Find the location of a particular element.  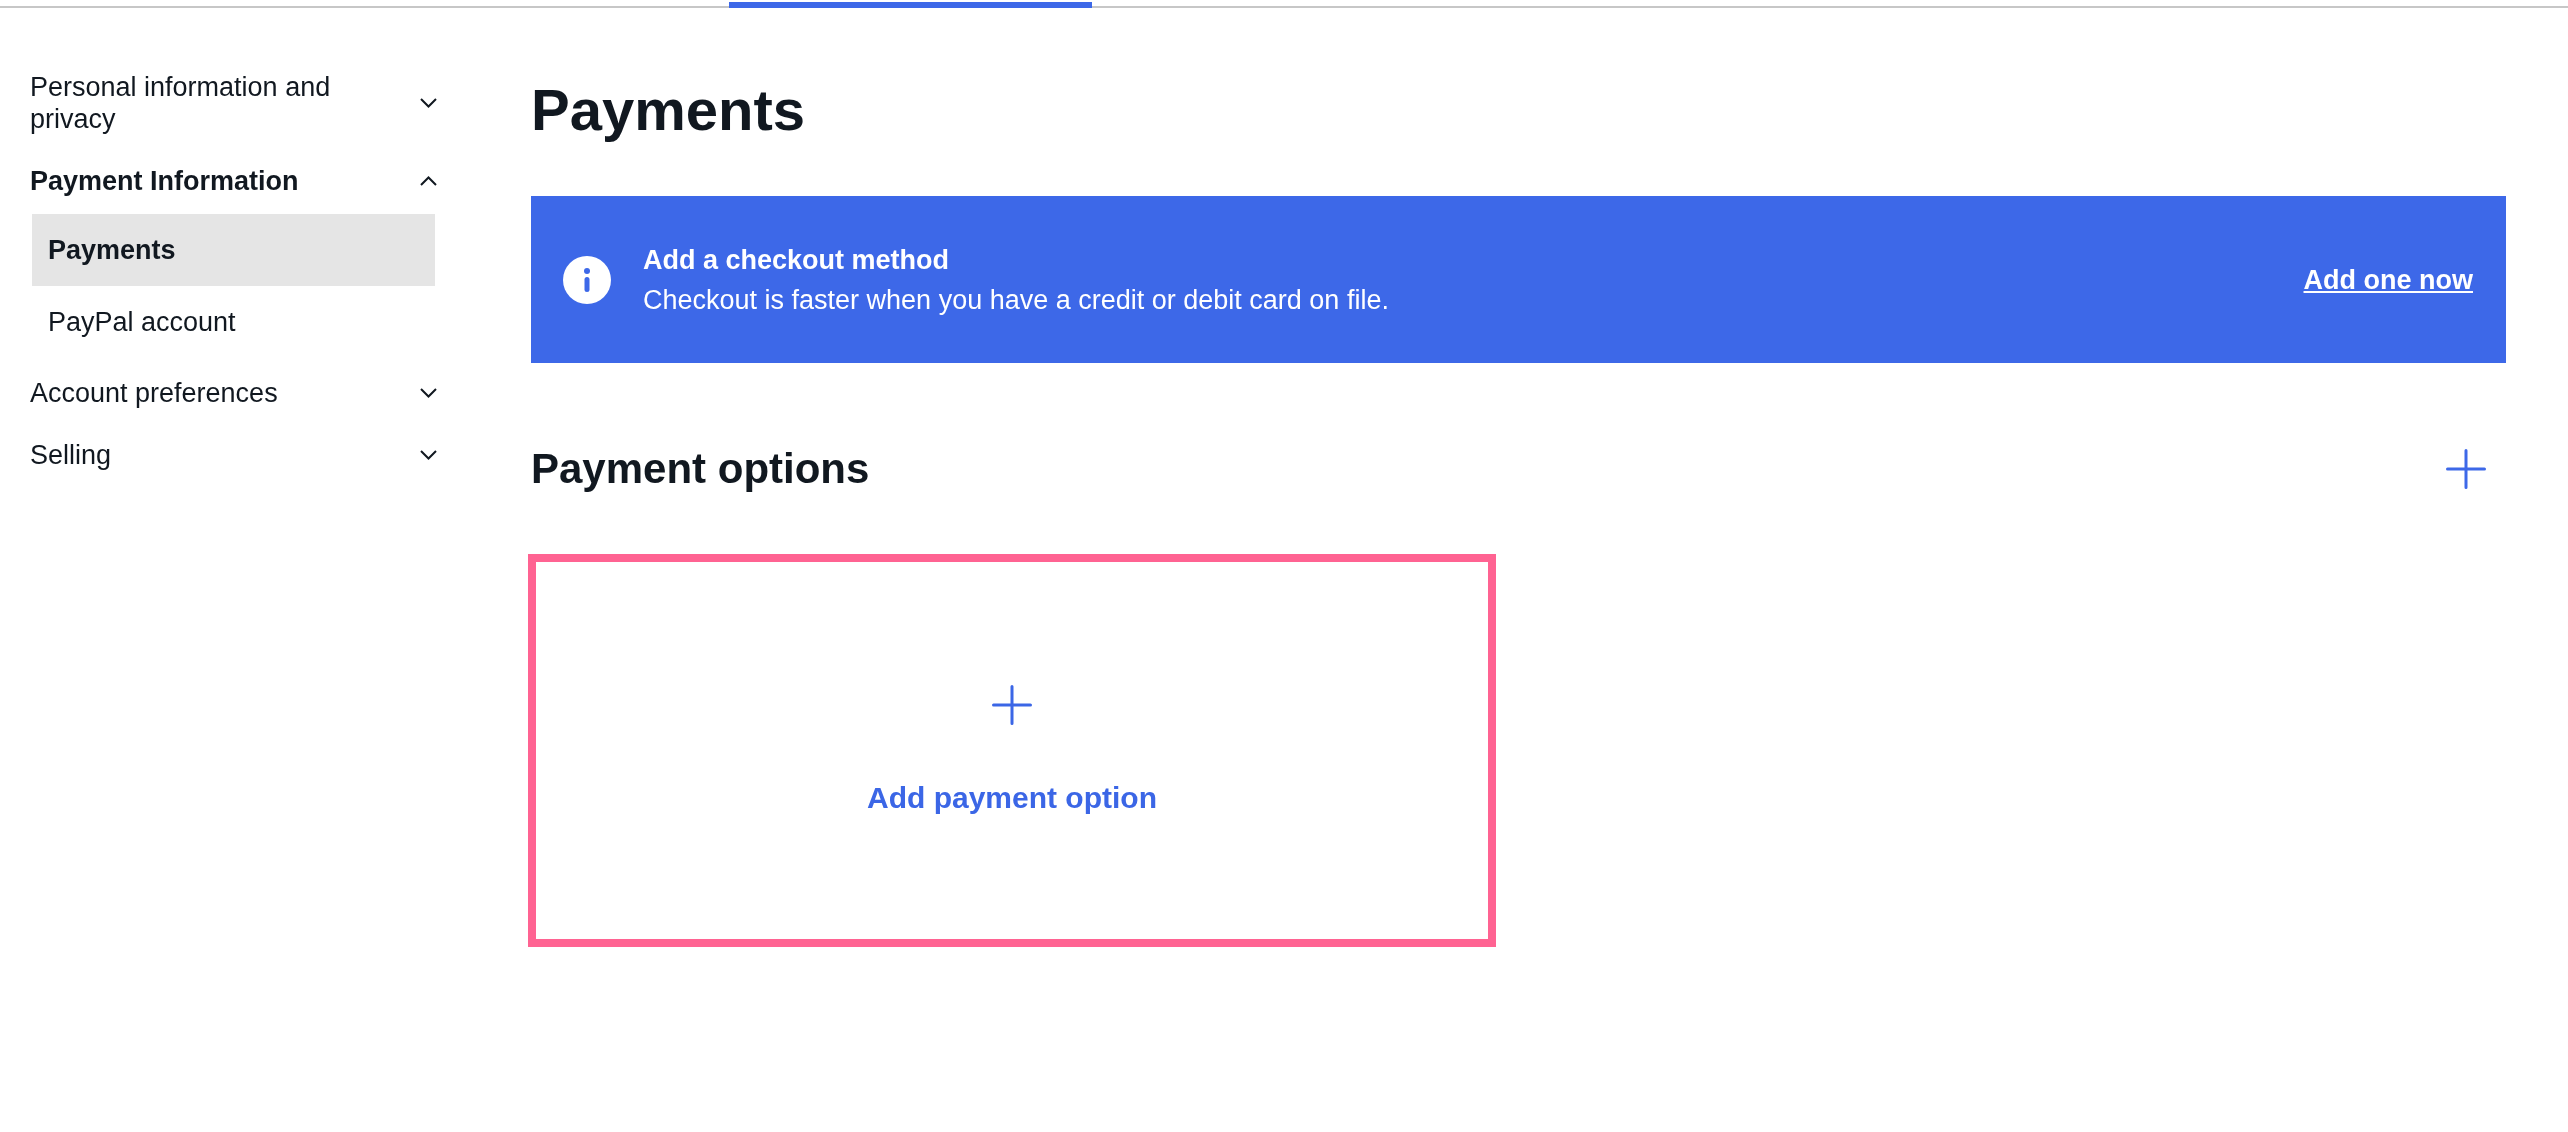

sidebar-item: PayPal account is located at coordinates (233, 322).